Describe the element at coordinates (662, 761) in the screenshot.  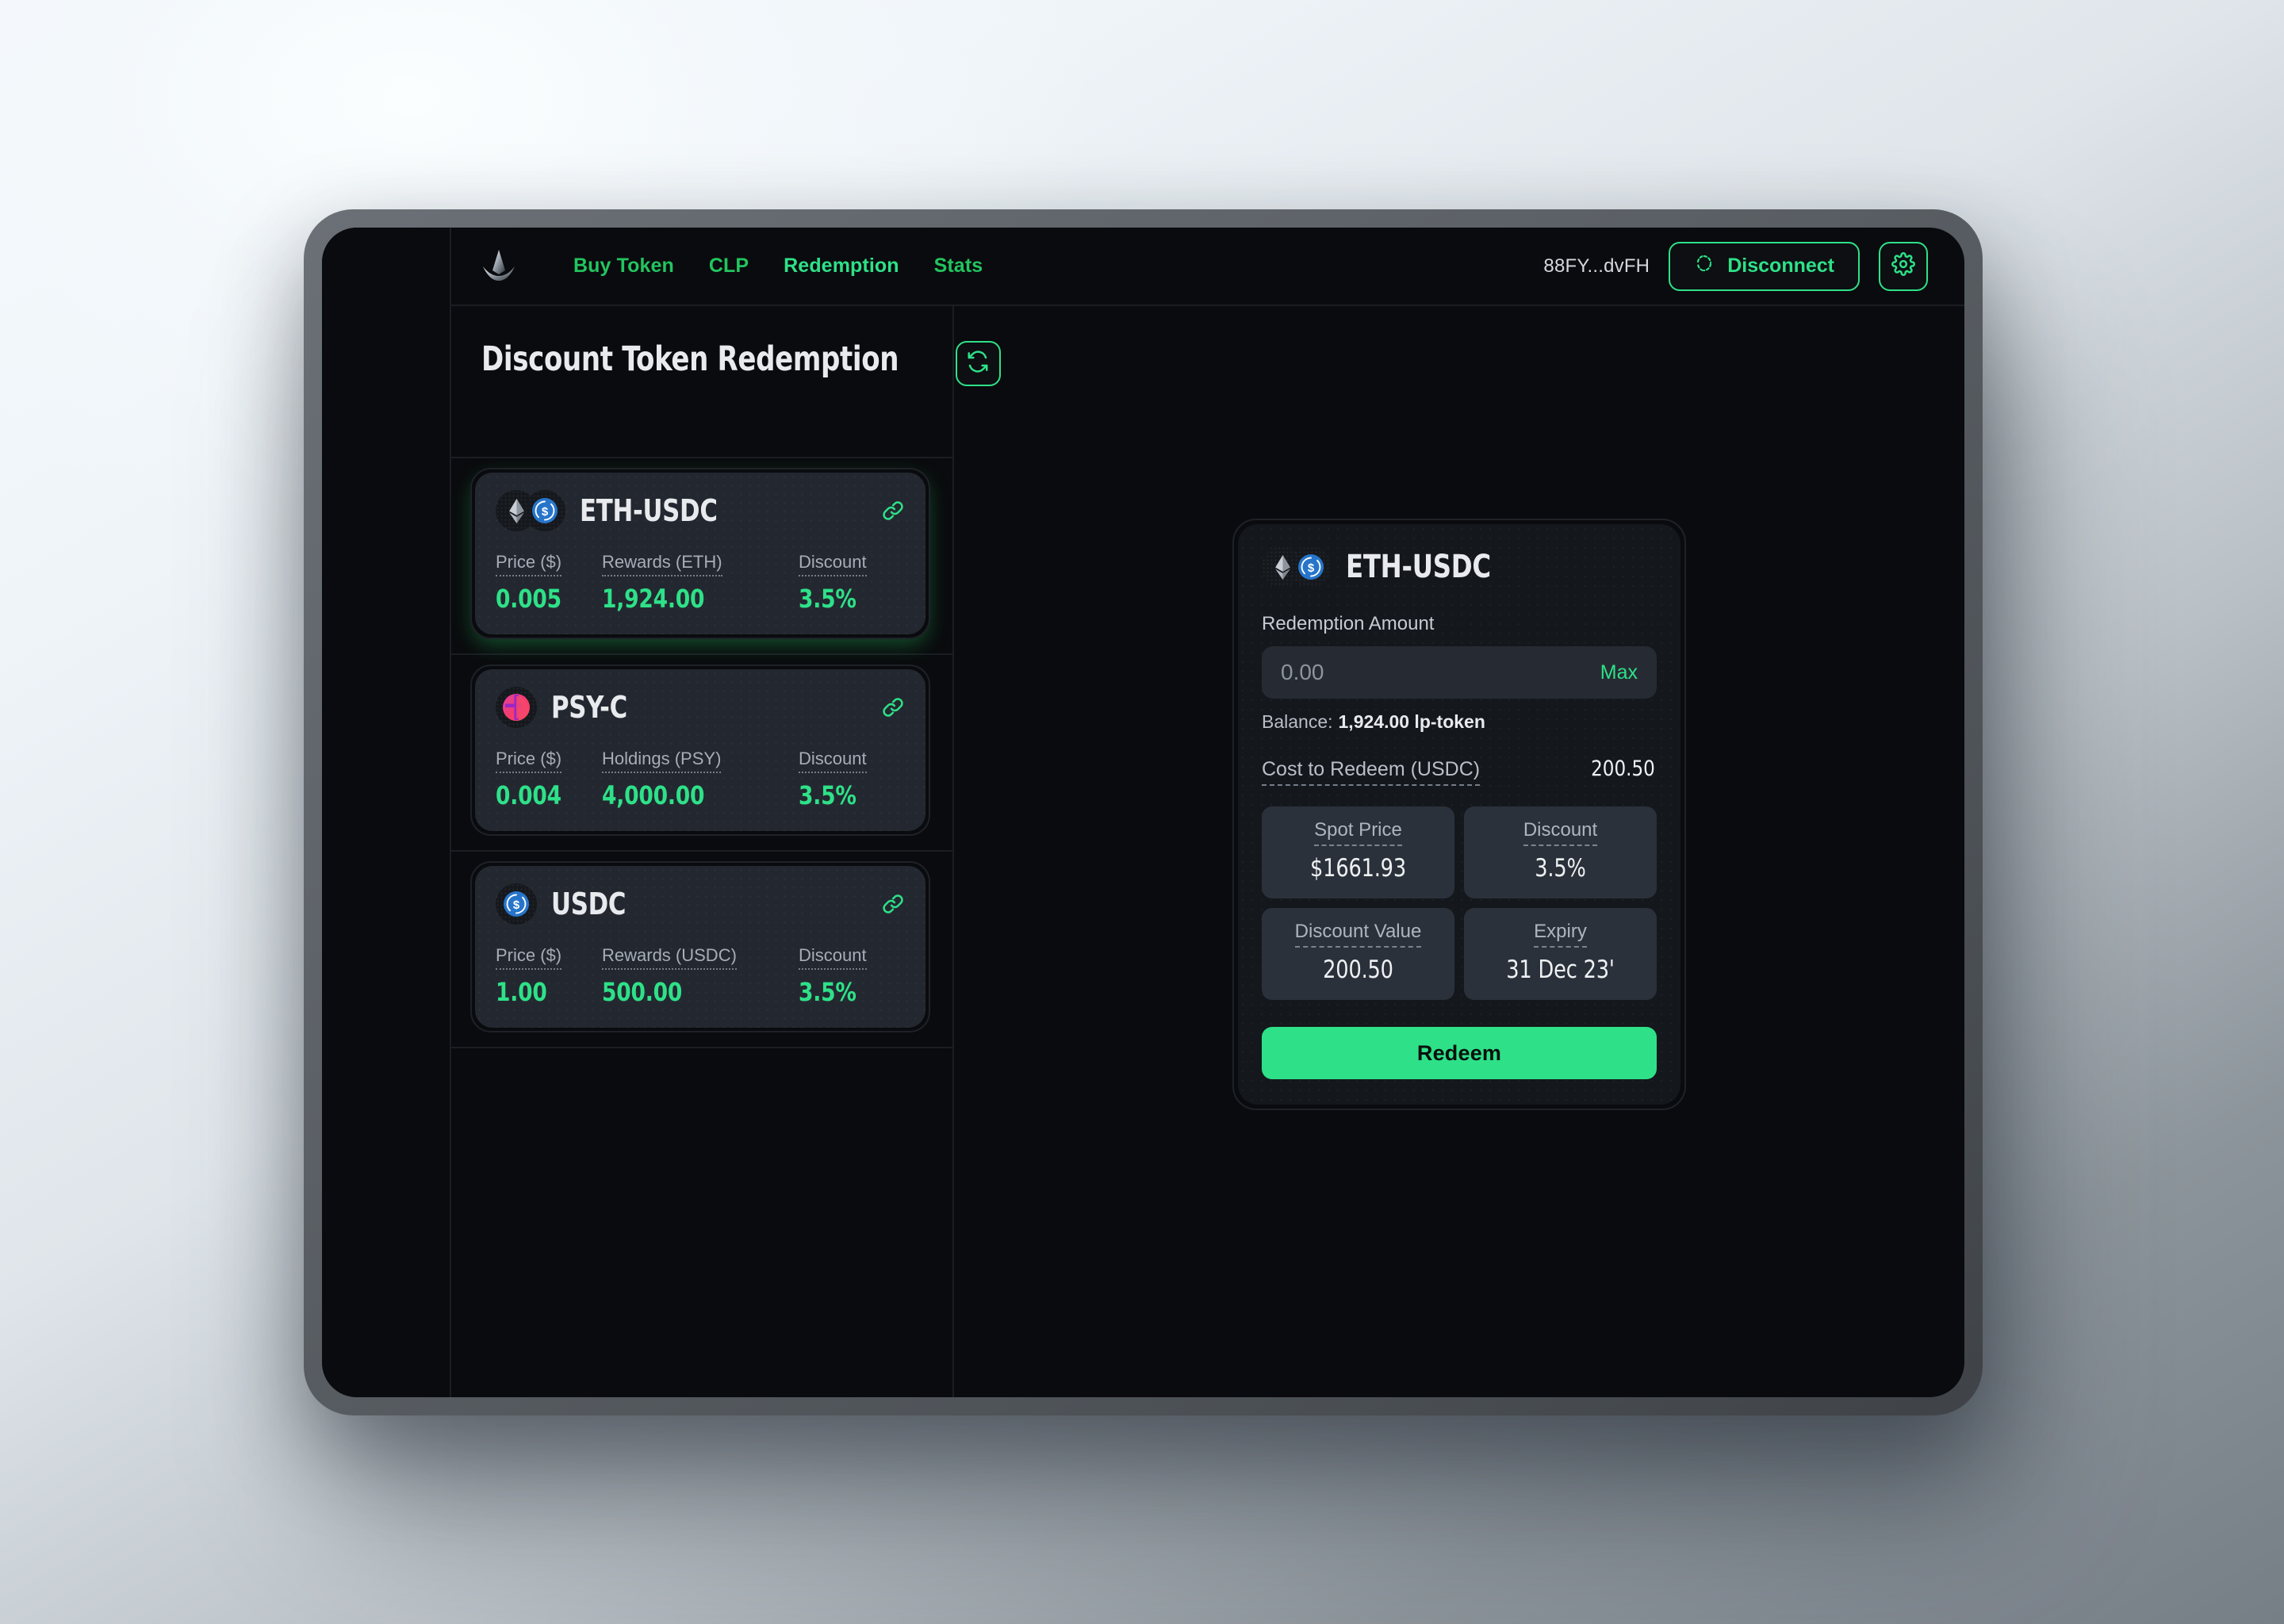
I see `stat-label: Holdings (PSY)` at that location.